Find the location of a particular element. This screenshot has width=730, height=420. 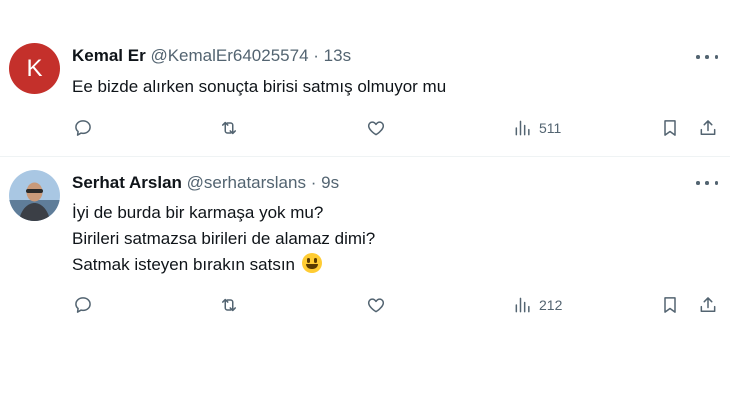

timestamp: 13s is located at coordinates (337, 55).